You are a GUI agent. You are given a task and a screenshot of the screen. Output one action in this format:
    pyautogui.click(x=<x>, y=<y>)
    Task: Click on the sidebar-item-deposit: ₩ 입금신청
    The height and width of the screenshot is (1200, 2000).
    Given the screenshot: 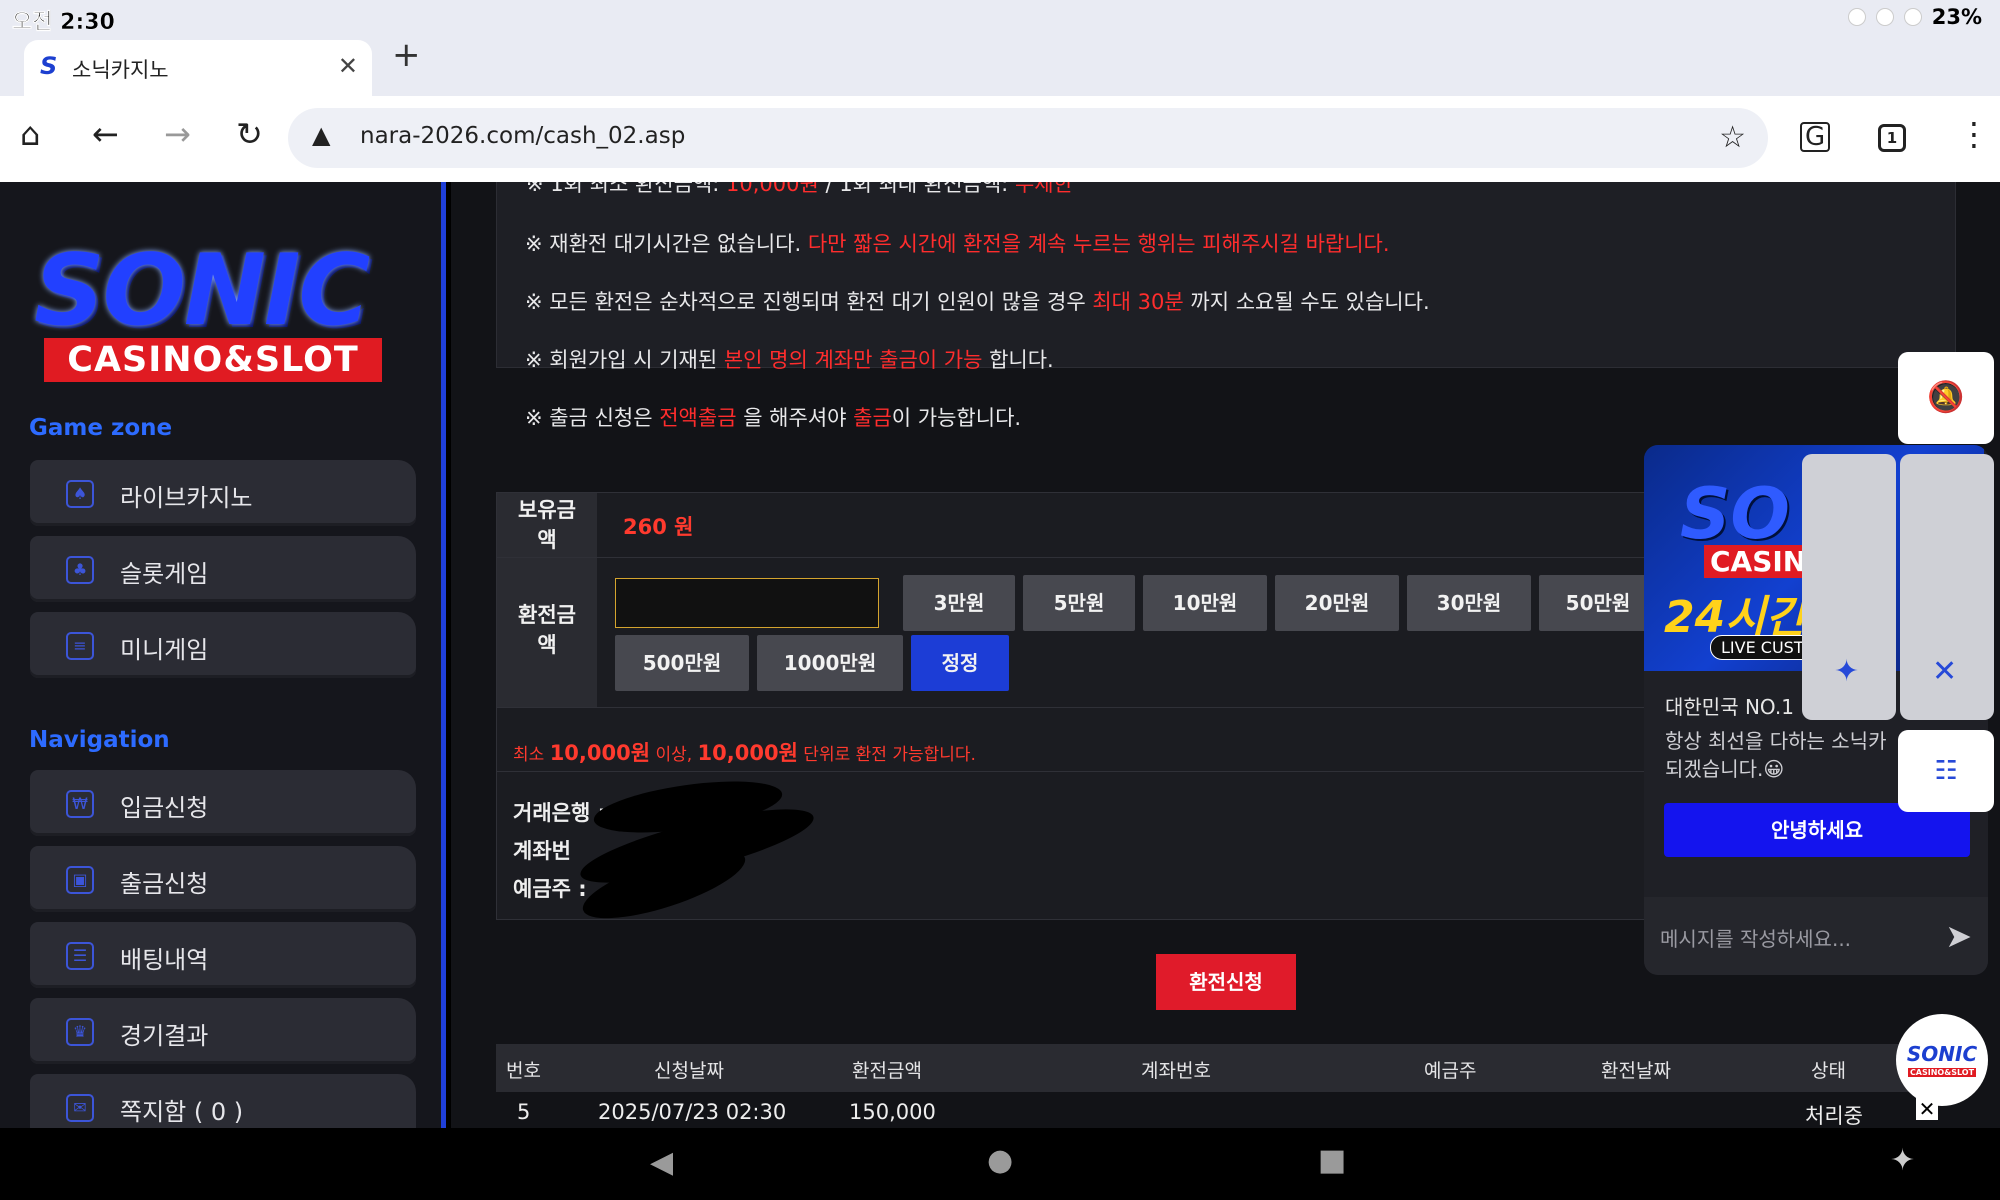 What is the action you would take?
    pyautogui.click(x=223, y=803)
    